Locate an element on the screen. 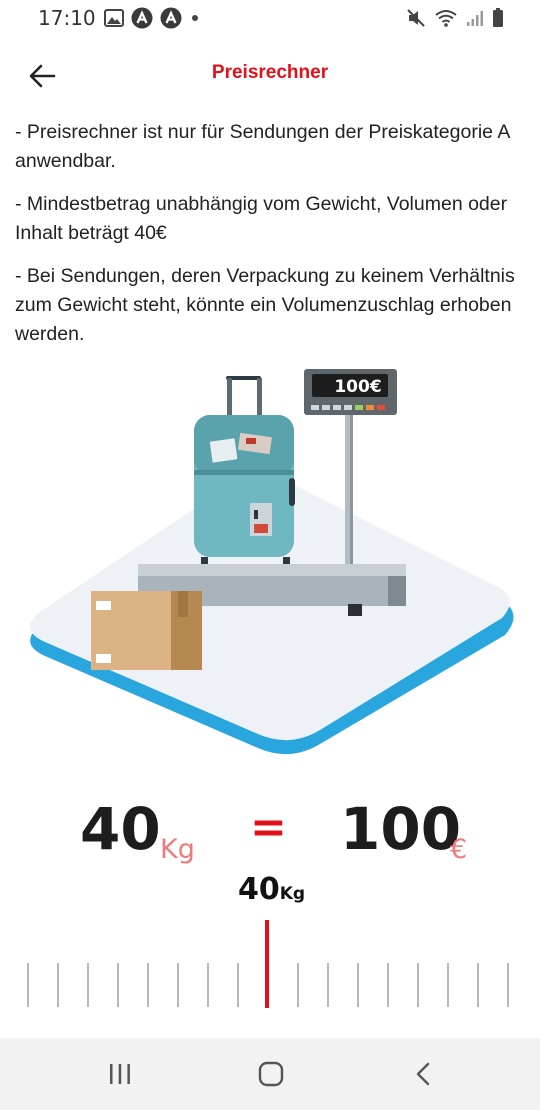 The image size is (540, 1110). price-equation: 40 Kg = 100 € is located at coordinates (270, 830).